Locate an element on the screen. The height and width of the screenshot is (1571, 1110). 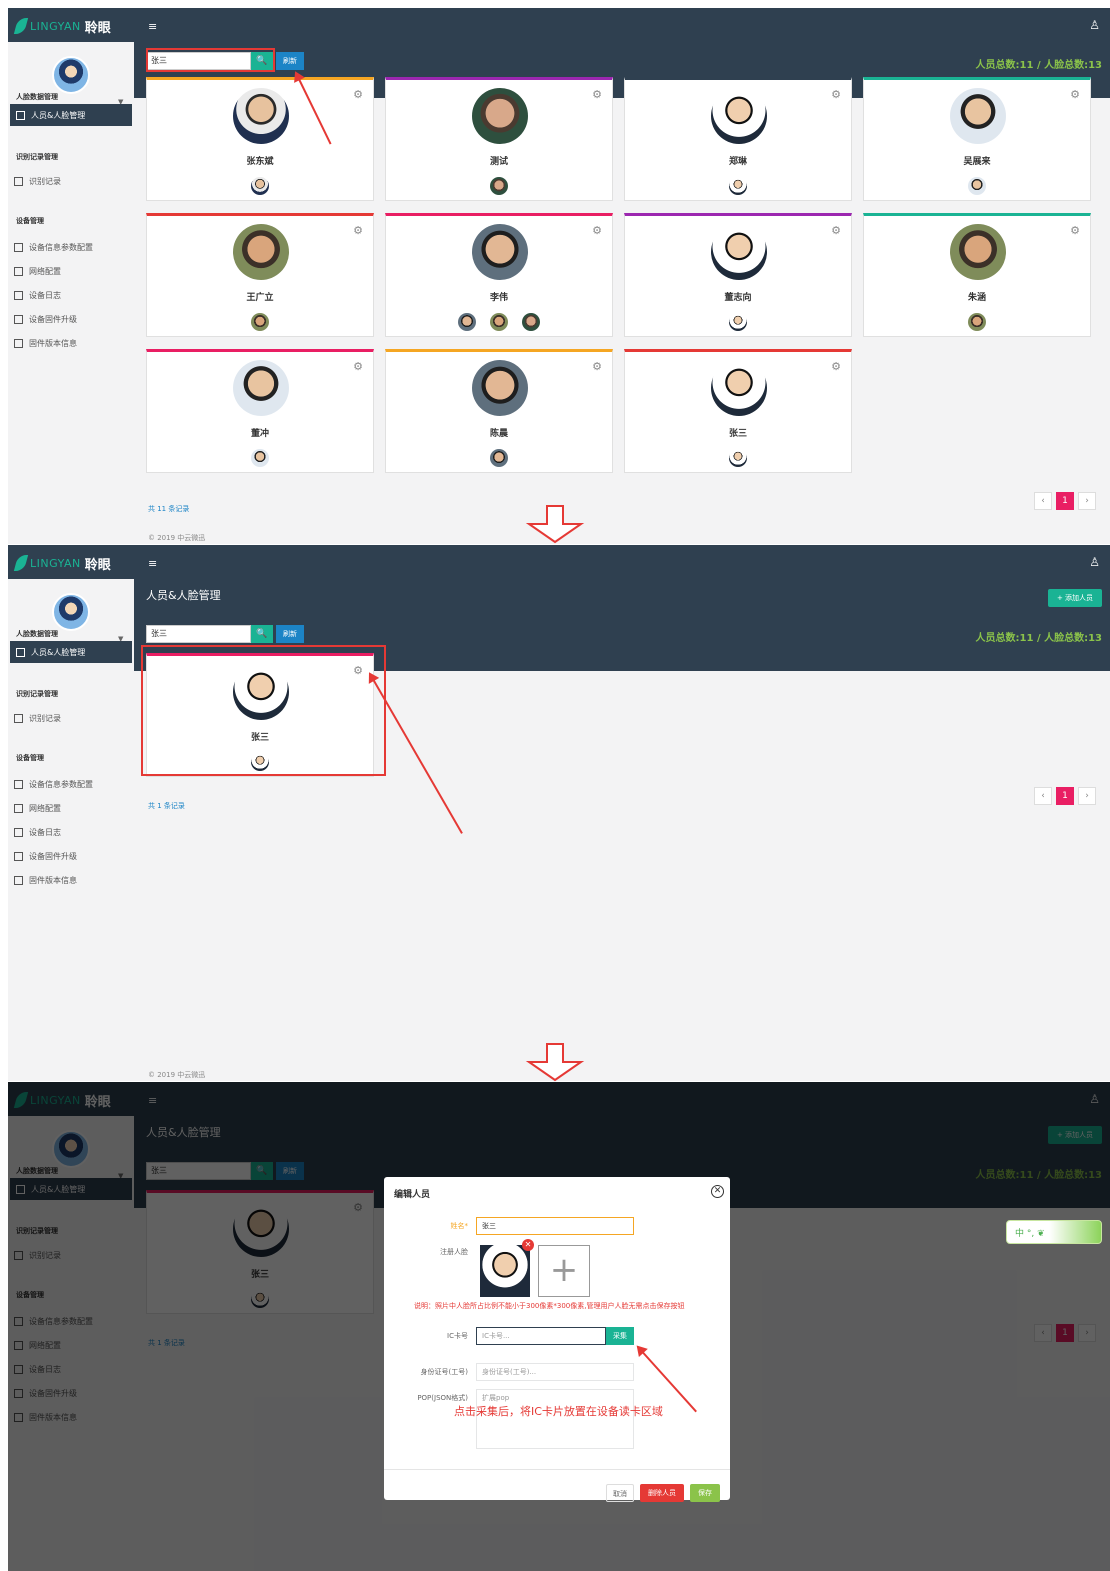
logo-text-en: LINGYAN is located at coordinates (55, 26).